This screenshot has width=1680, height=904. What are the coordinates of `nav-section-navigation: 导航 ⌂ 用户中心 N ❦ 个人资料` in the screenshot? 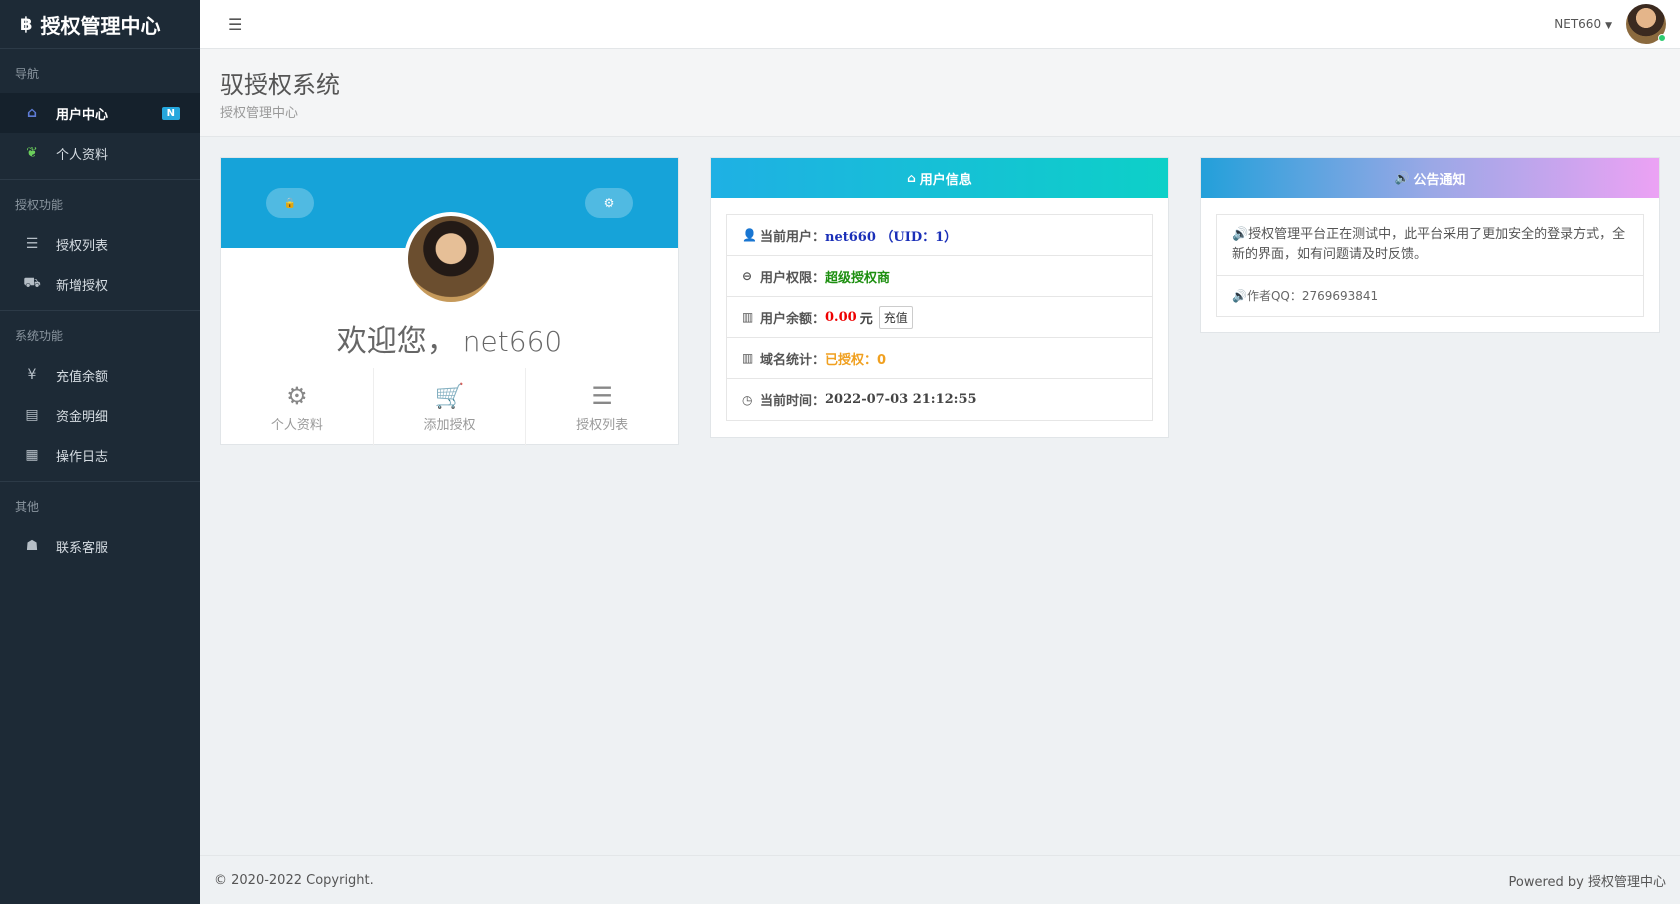 It's located at (100, 113).